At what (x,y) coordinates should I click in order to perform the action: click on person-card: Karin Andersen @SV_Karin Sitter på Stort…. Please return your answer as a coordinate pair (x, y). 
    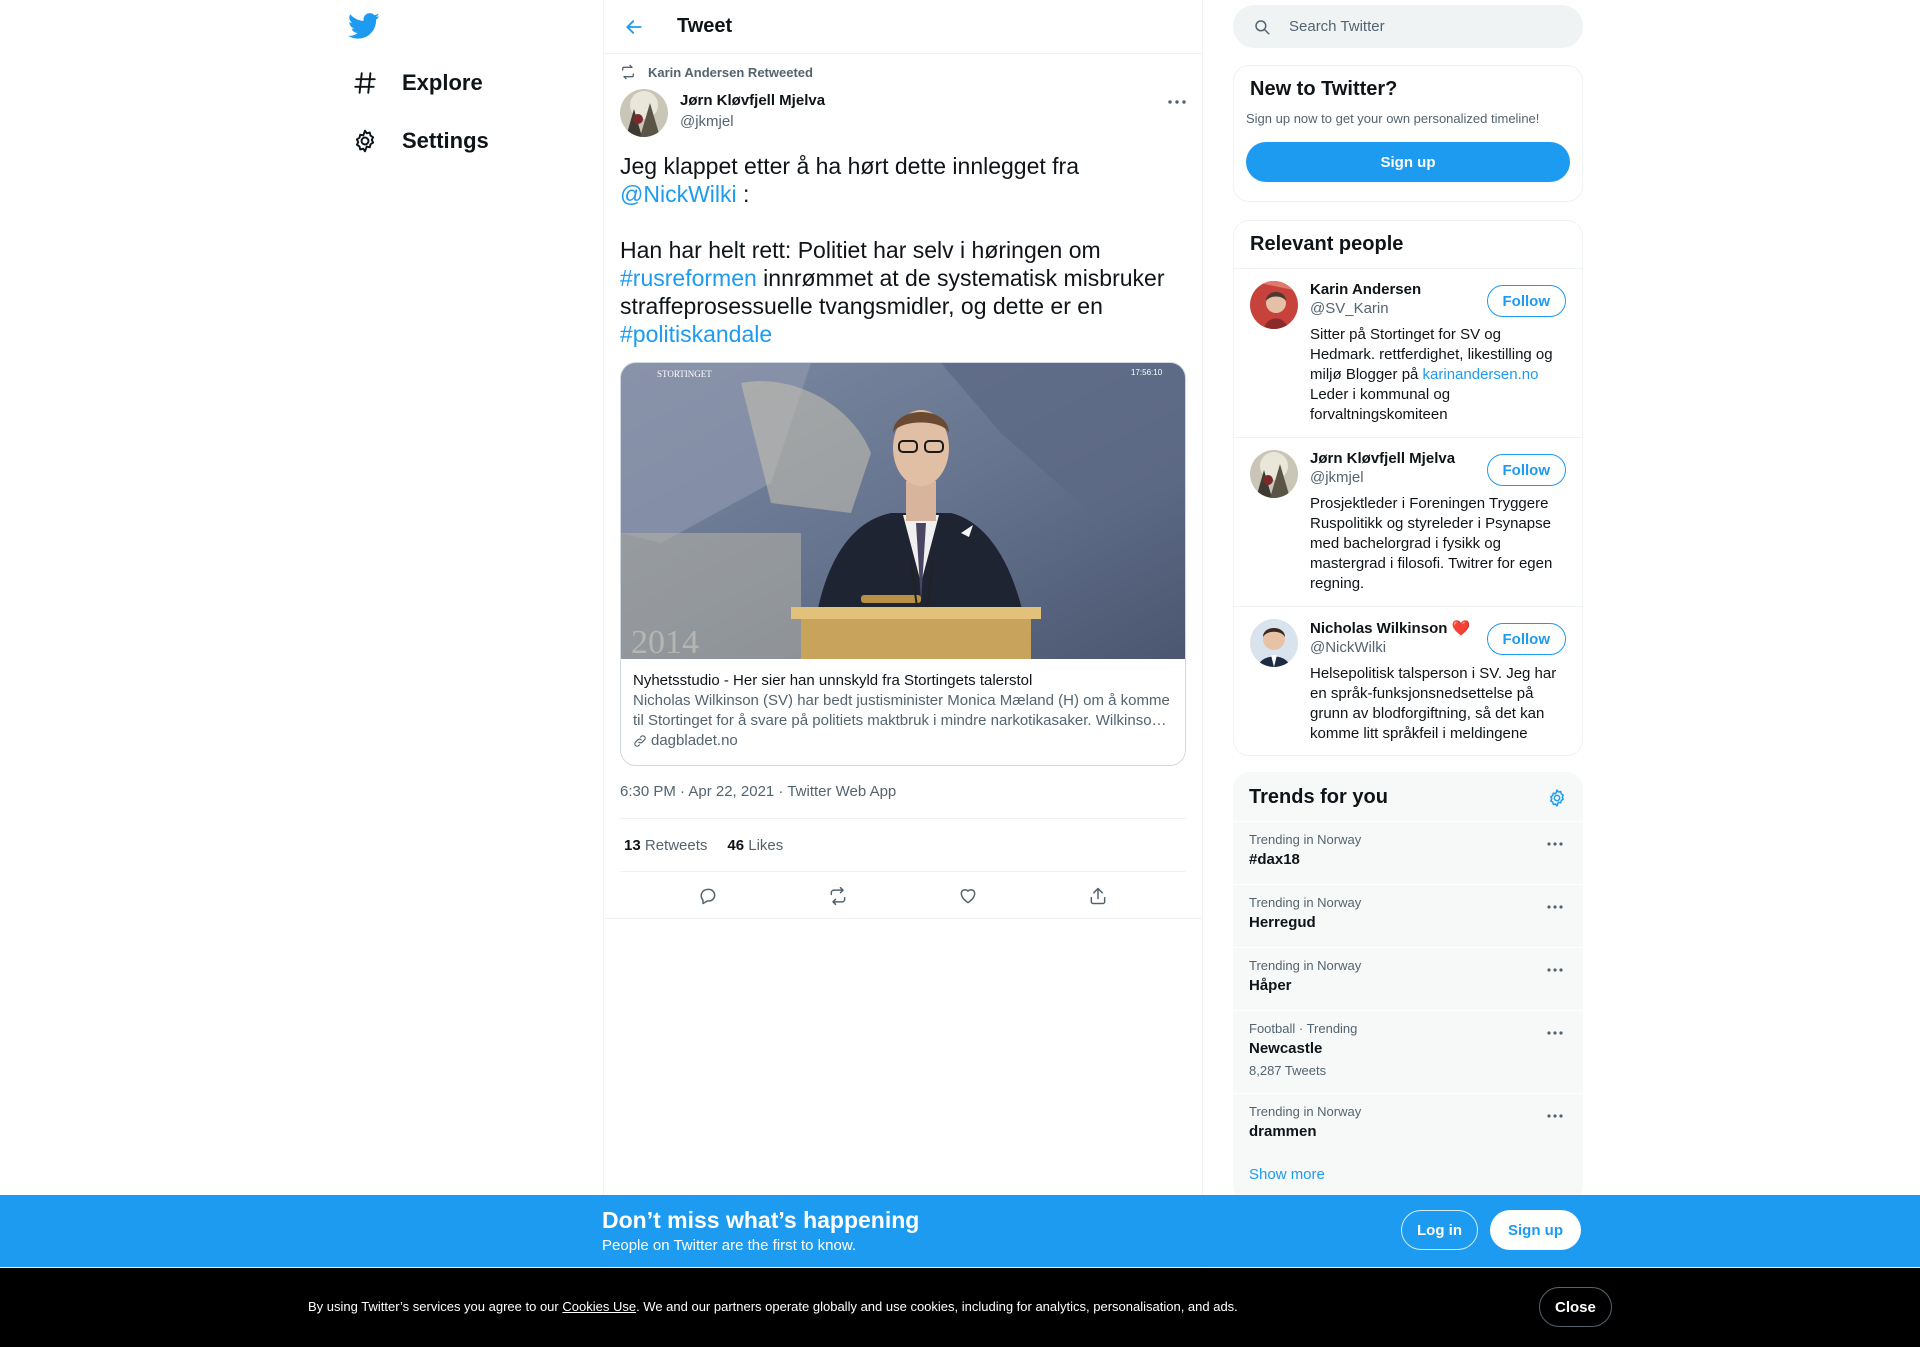
    Looking at the image, I should click on (1408, 352).